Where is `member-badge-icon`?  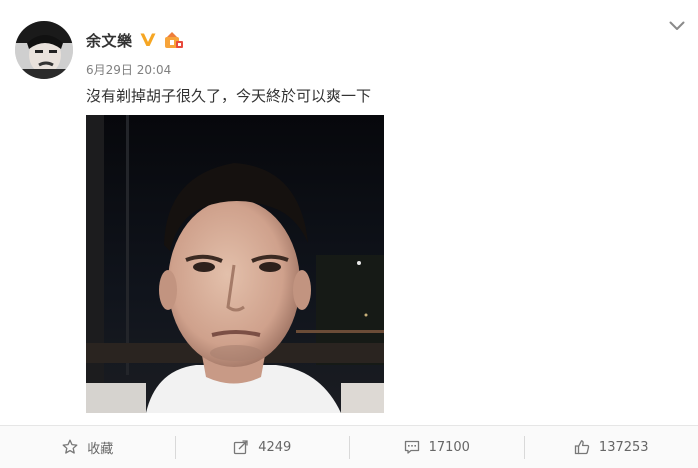
member-badge-icon is located at coordinates (174, 40).